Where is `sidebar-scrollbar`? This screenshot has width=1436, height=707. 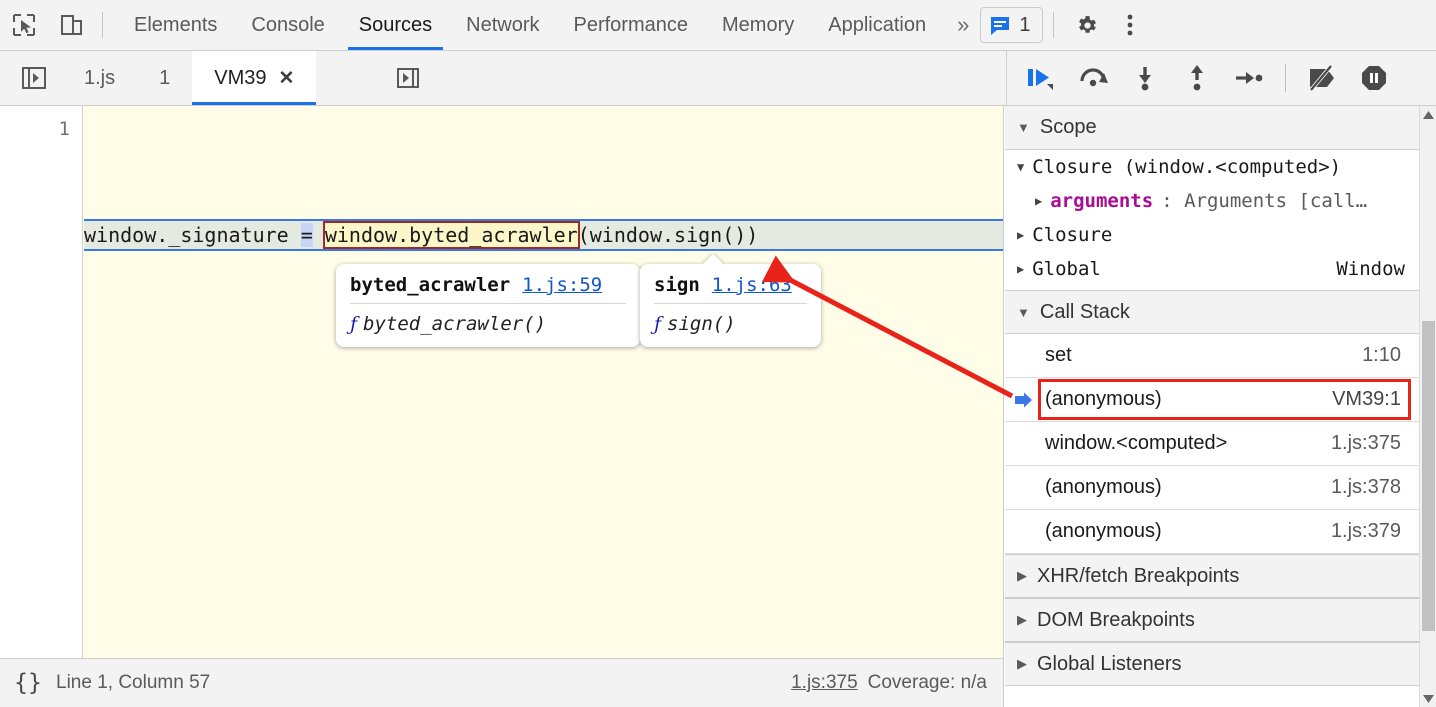 sidebar-scrollbar is located at coordinates (1427, 406).